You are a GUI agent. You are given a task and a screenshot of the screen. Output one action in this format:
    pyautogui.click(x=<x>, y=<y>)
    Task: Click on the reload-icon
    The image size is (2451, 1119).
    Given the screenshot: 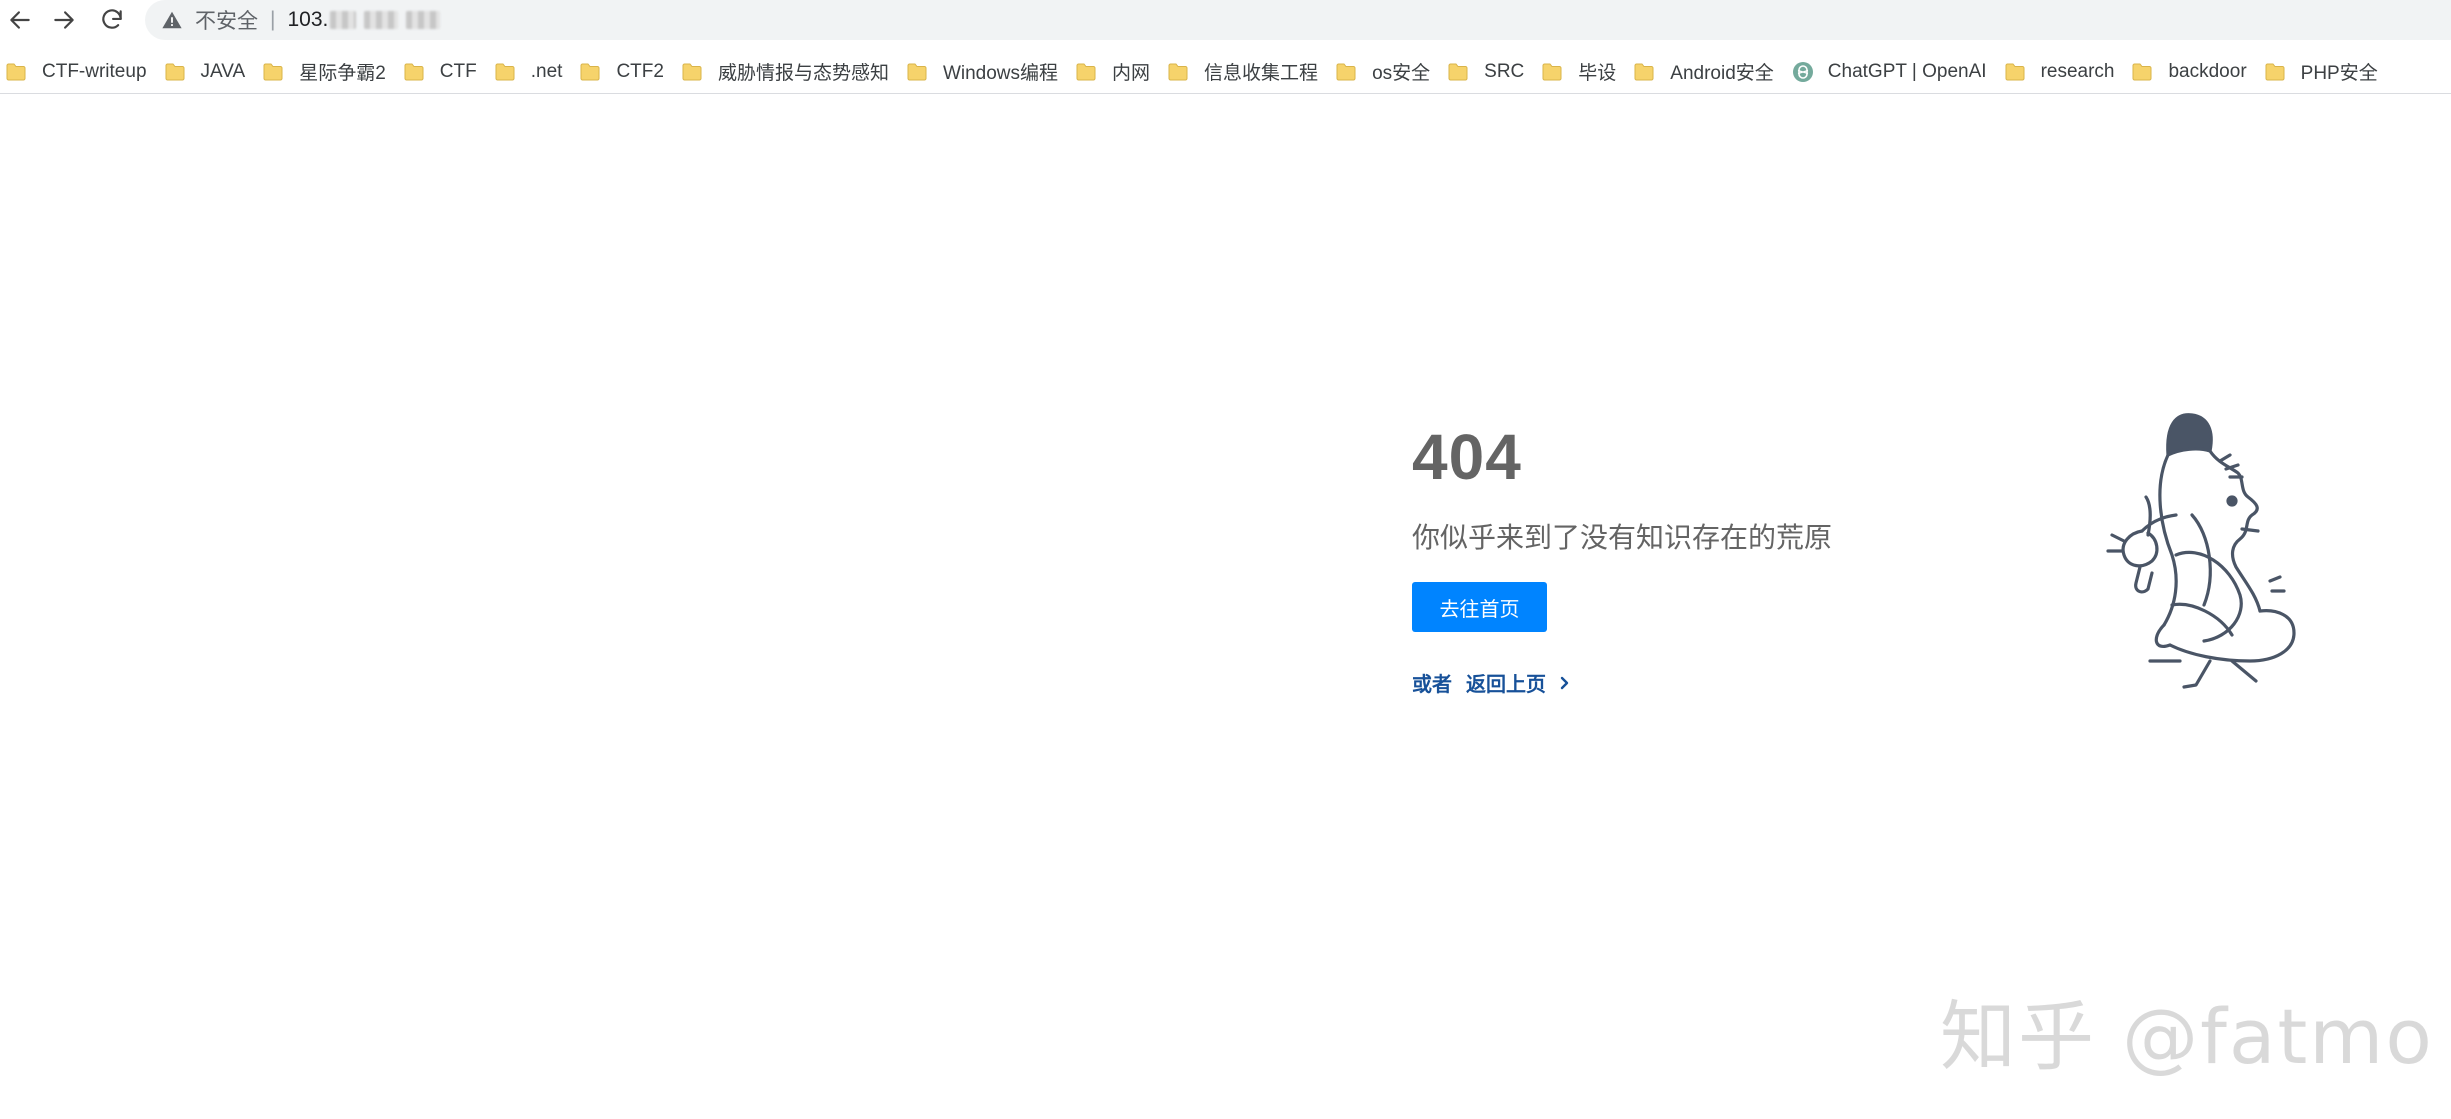 What is the action you would take?
    pyautogui.click(x=112, y=19)
    